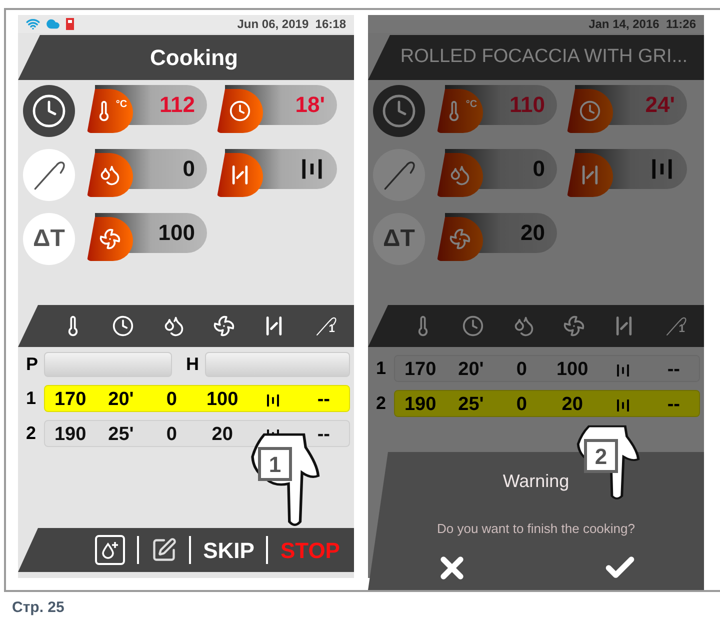 This screenshot has width=720, height=621. Describe the element at coordinates (277, 364) in the screenshot. I see `hold-field` at that location.